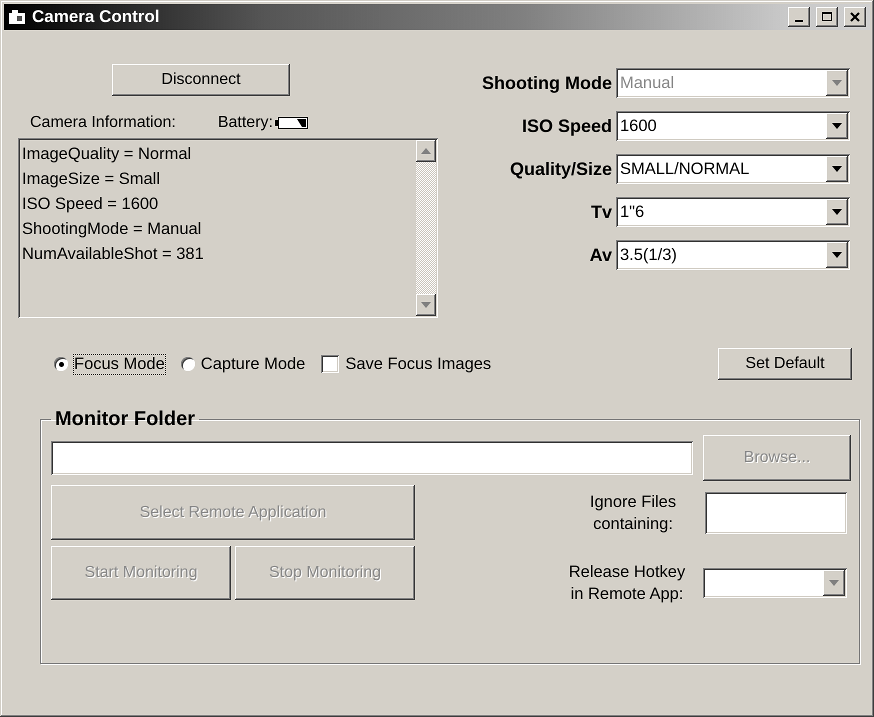 The height and width of the screenshot is (717, 874). Describe the element at coordinates (561, 169) in the screenshot. I see `setting-label: Quality/Size` at that location.